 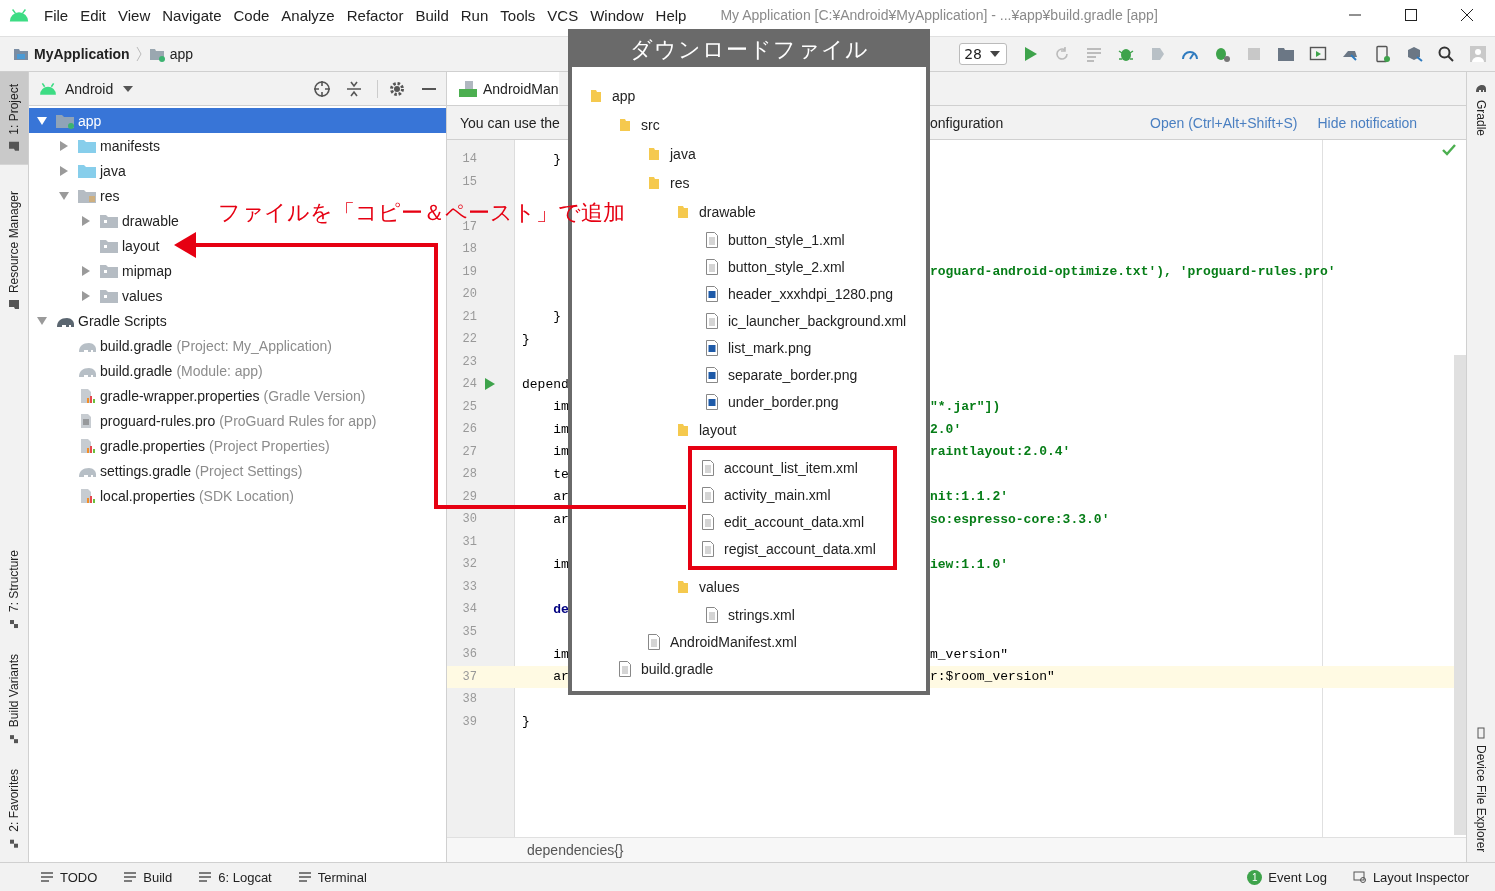 What do you see at coordinates (322, 88) in the screenshot?
I see `target-icon` at bounding box center [322, 88].